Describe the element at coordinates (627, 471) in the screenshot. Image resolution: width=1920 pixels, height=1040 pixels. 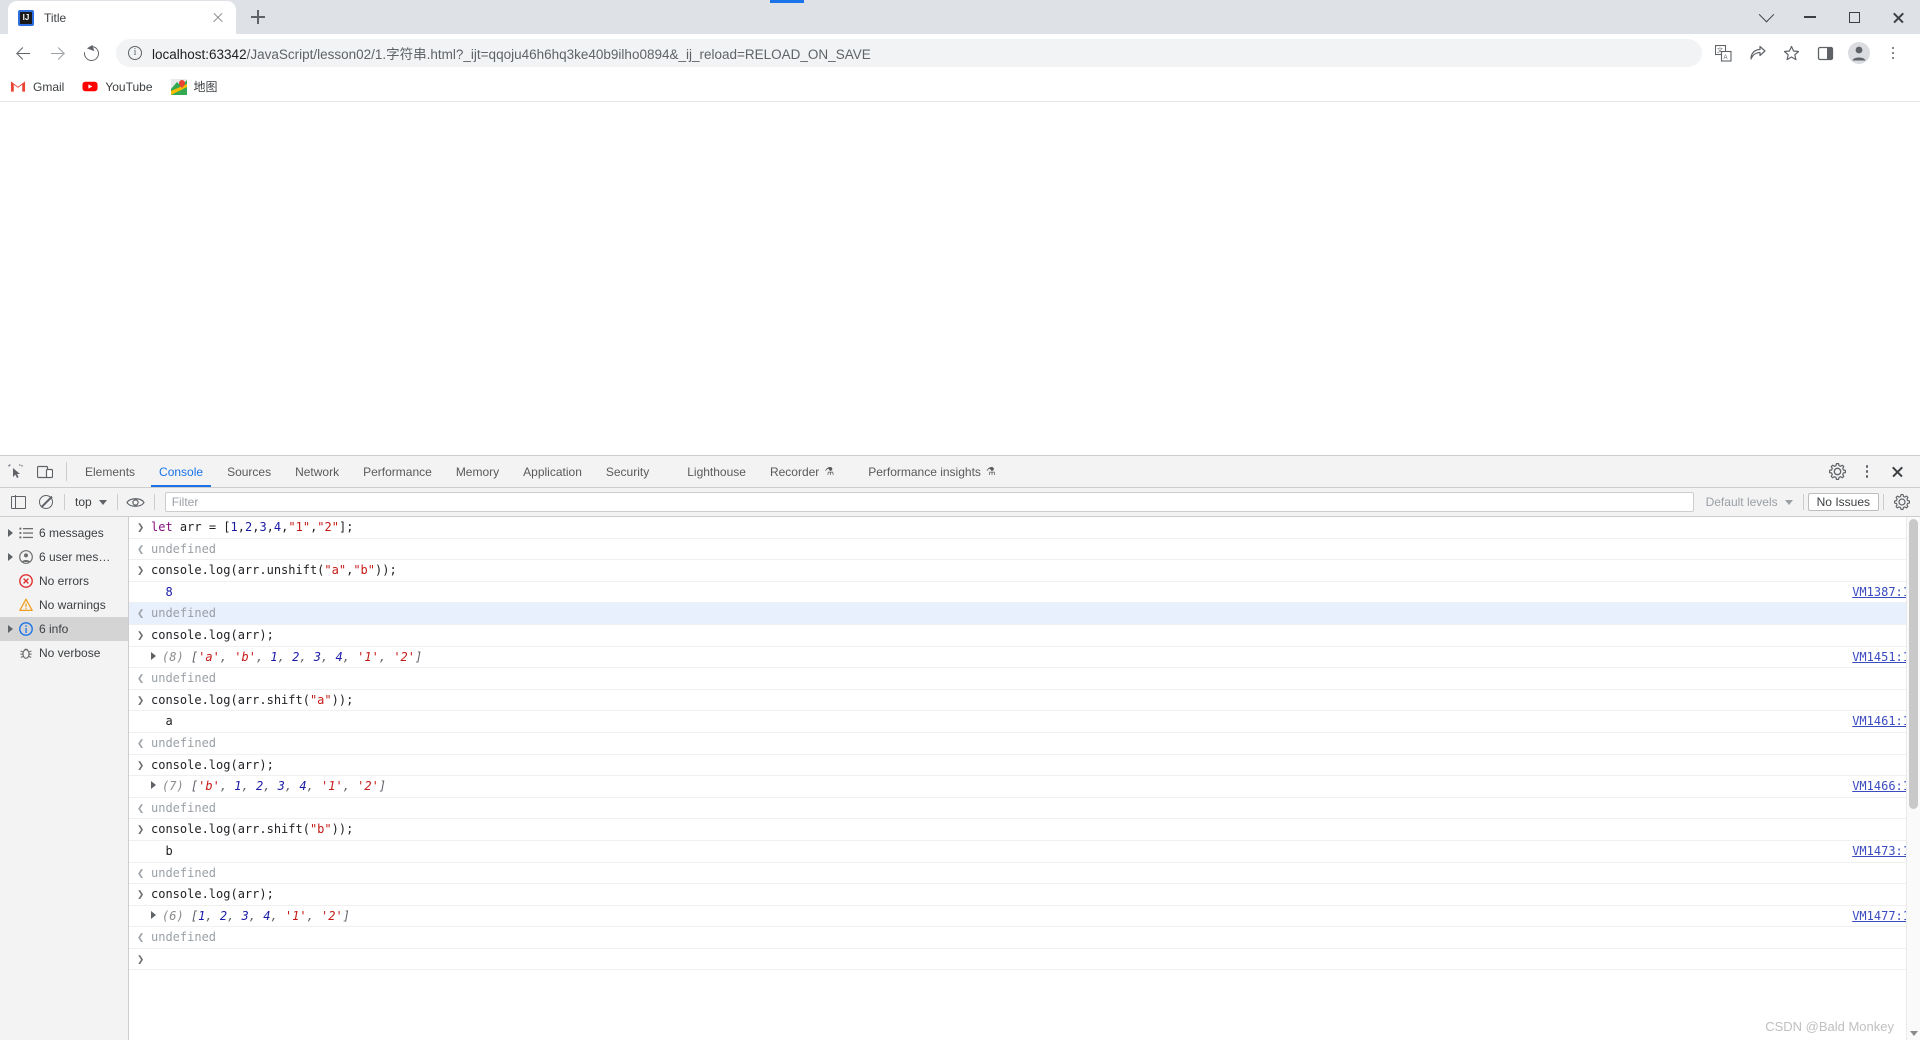
I see `tab-security: Security` at that location.